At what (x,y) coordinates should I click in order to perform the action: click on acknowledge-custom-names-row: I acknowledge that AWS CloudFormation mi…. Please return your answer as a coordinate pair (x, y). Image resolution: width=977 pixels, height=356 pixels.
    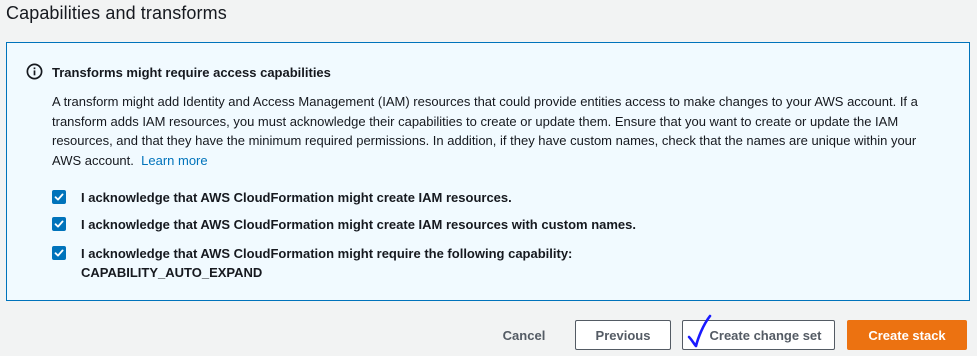
    Looking at the image, I should click on (344, 224).